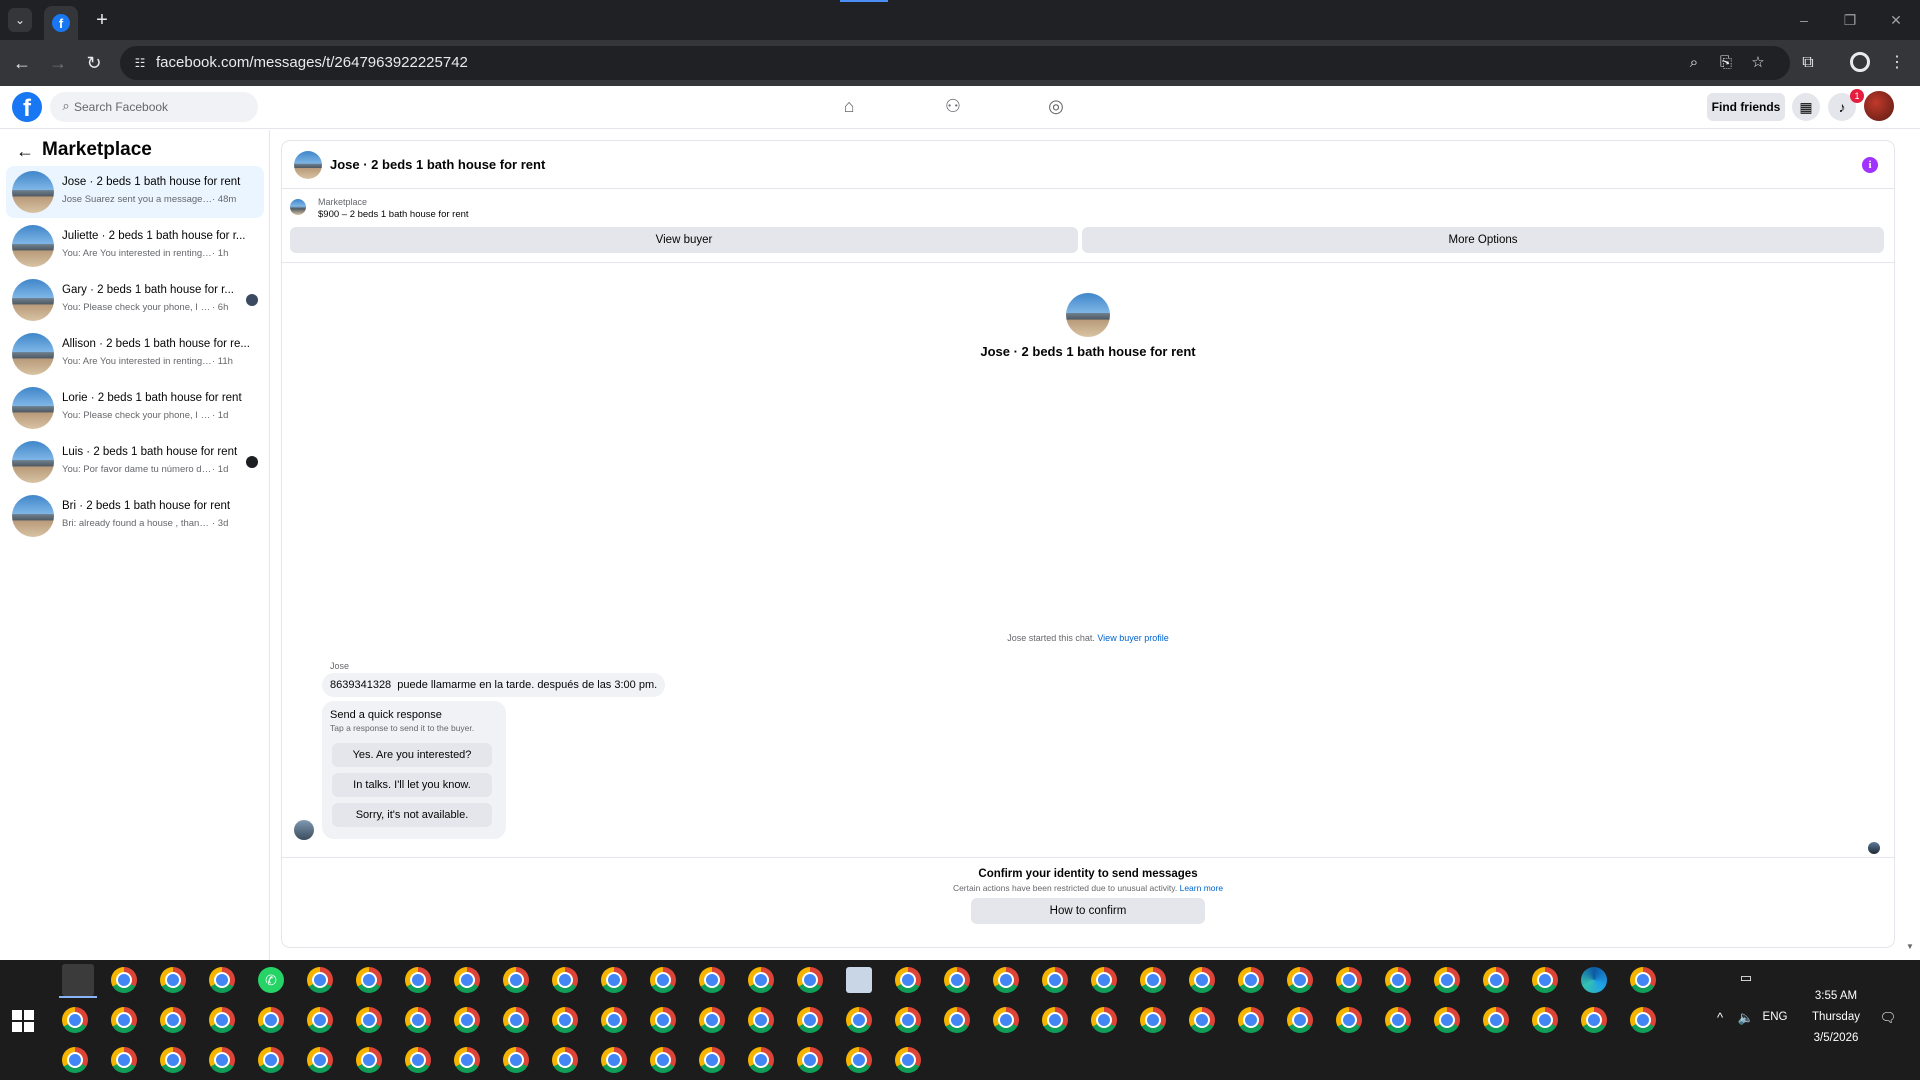 This screenshot has height=1080, width=1920. Describe the element at coordinates (1808, 63) in the screenshot. I see `extensions-icon: ⧉` at that location.